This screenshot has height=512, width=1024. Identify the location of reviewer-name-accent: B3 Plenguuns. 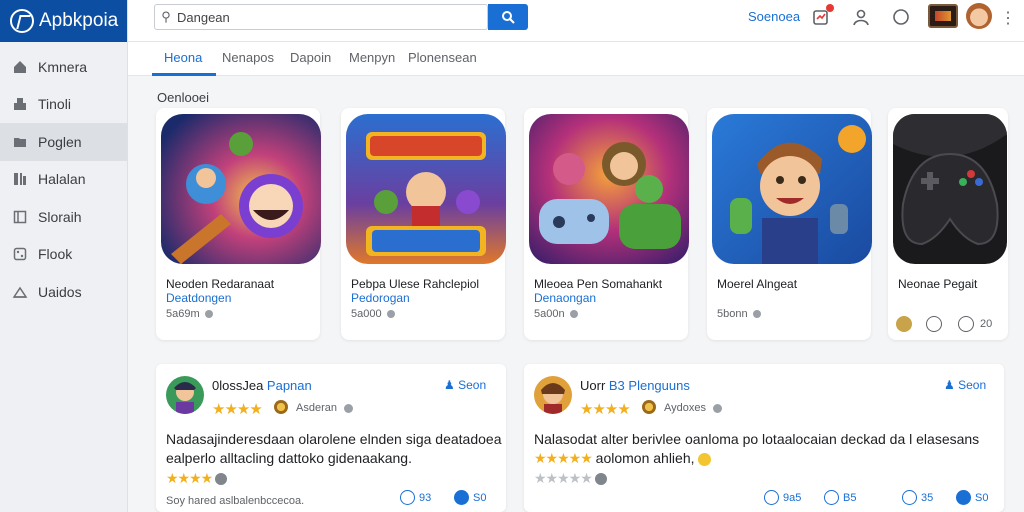
(649, 385).